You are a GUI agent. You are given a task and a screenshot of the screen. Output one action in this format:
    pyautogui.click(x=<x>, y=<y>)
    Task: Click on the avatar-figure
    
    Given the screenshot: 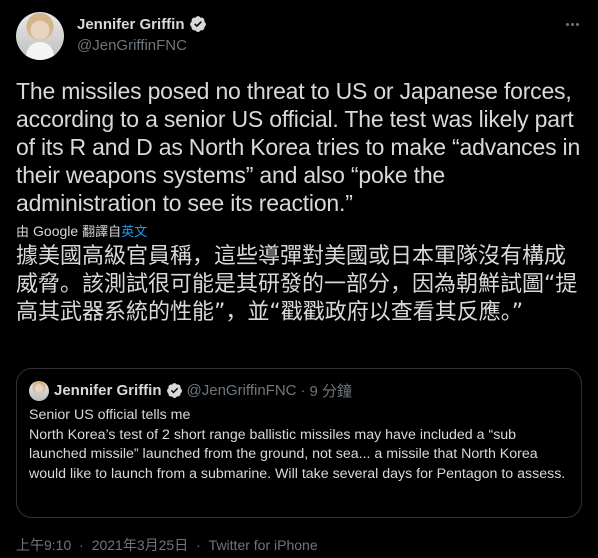 What is the action you would take?
    pyautogui.click(x=40, y=51)
    